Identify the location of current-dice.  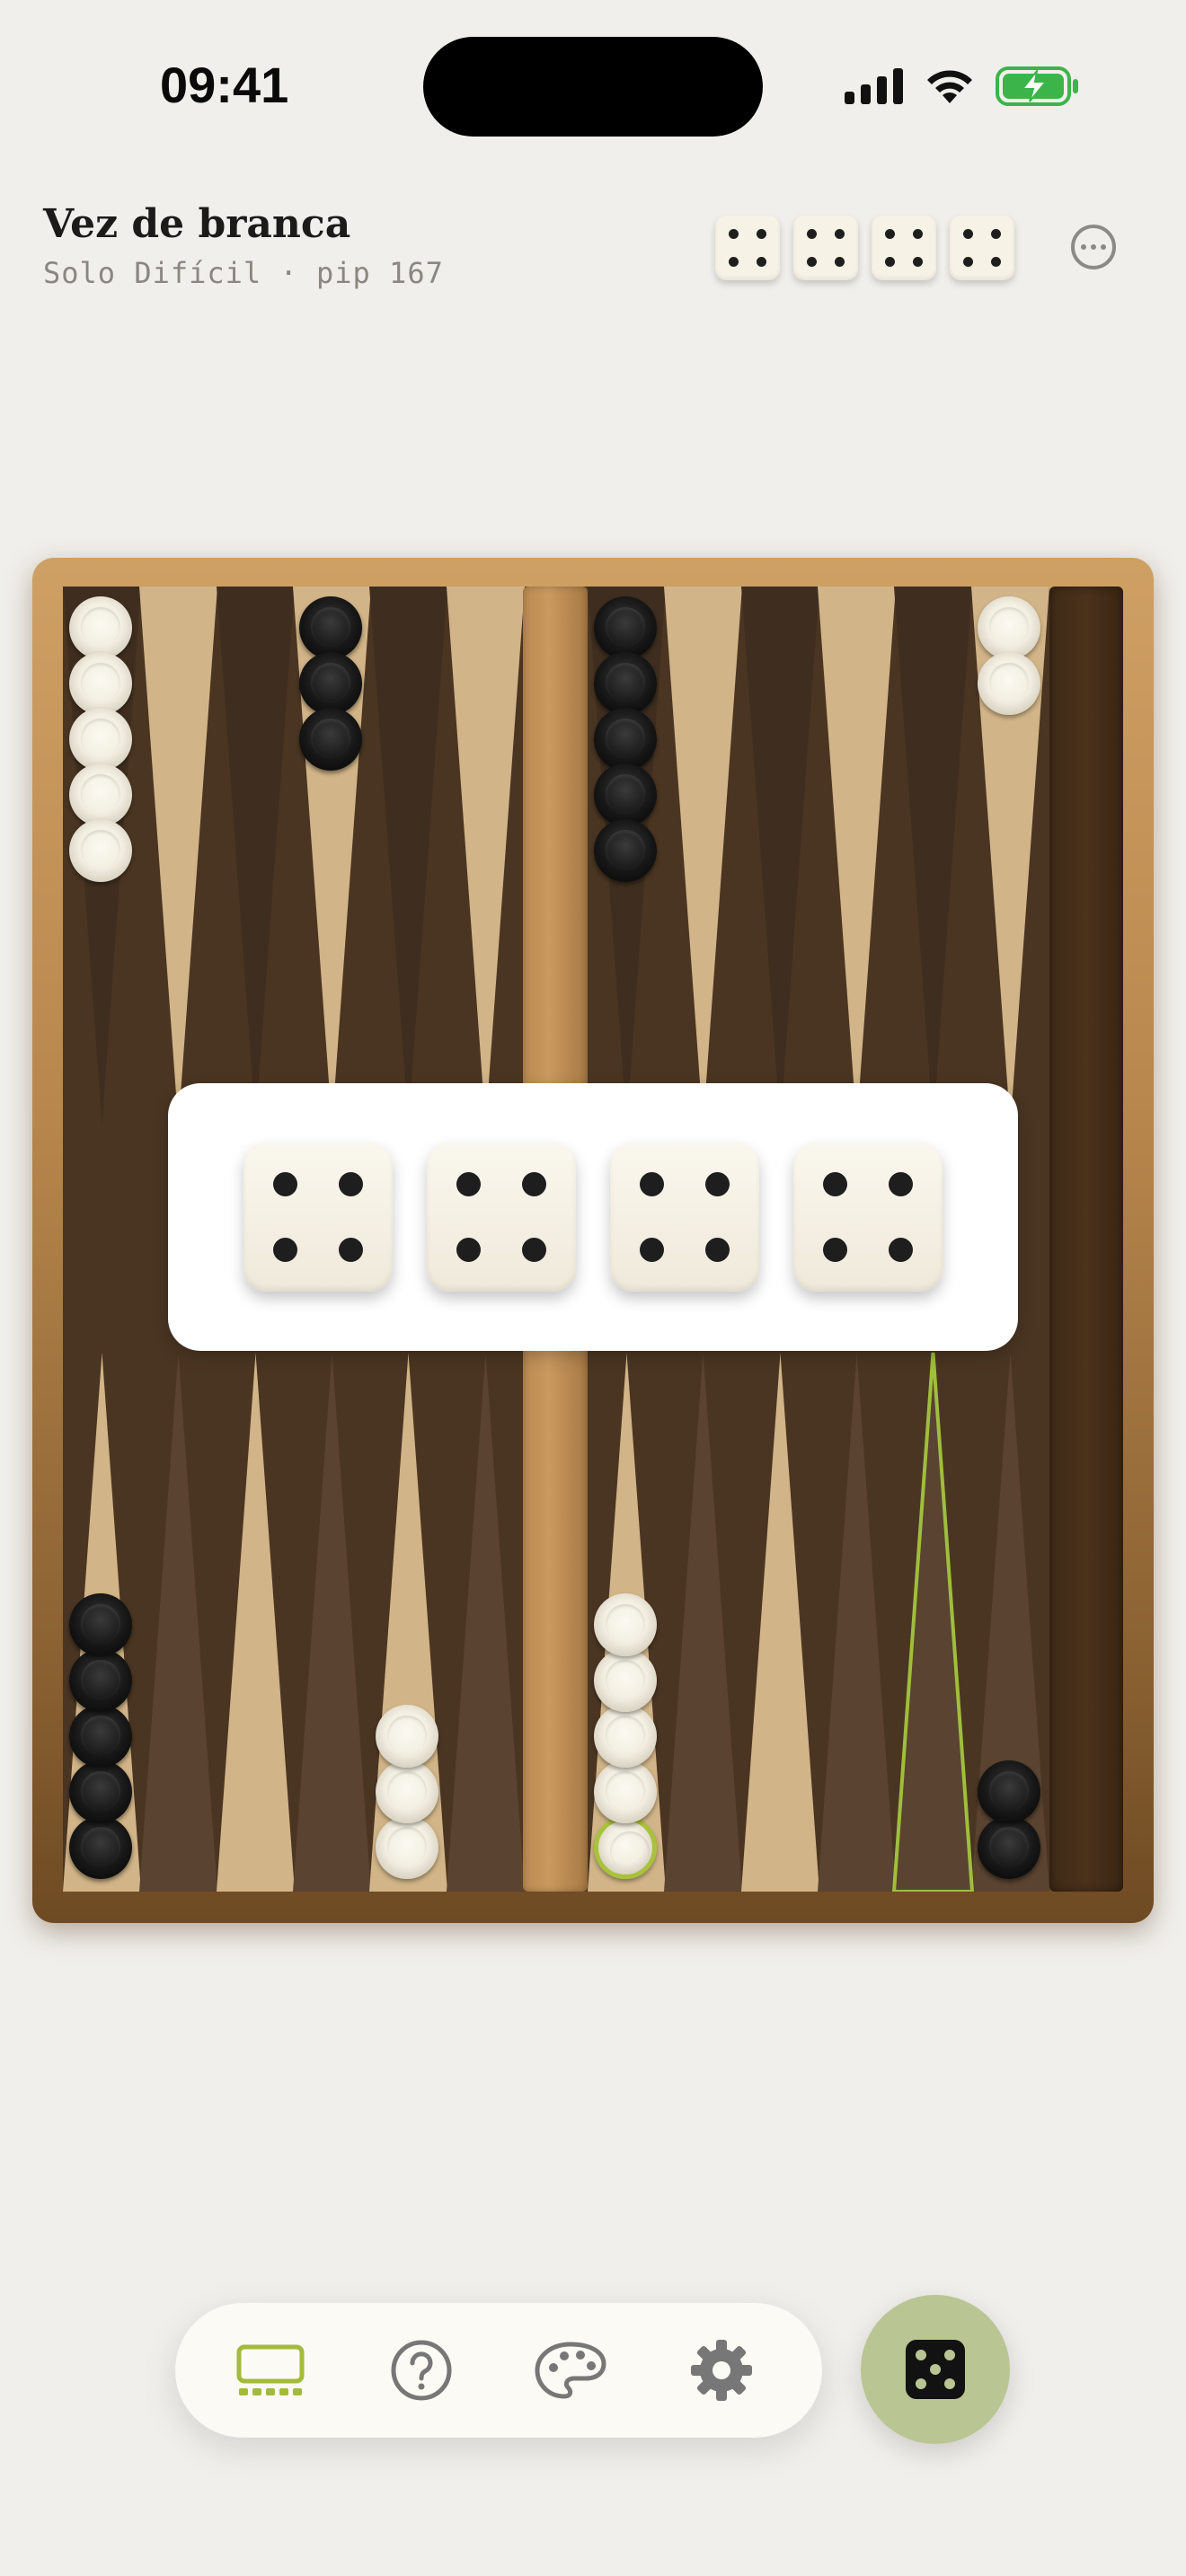
(864, 248).